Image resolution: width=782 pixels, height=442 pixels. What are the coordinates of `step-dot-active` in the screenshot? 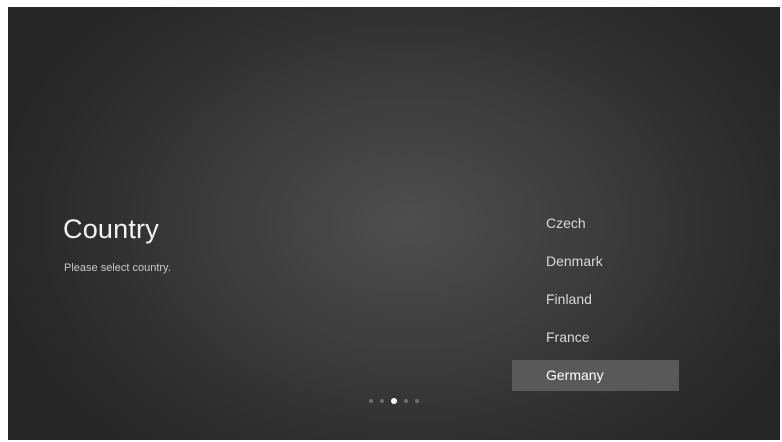 It's located at (394, 401).